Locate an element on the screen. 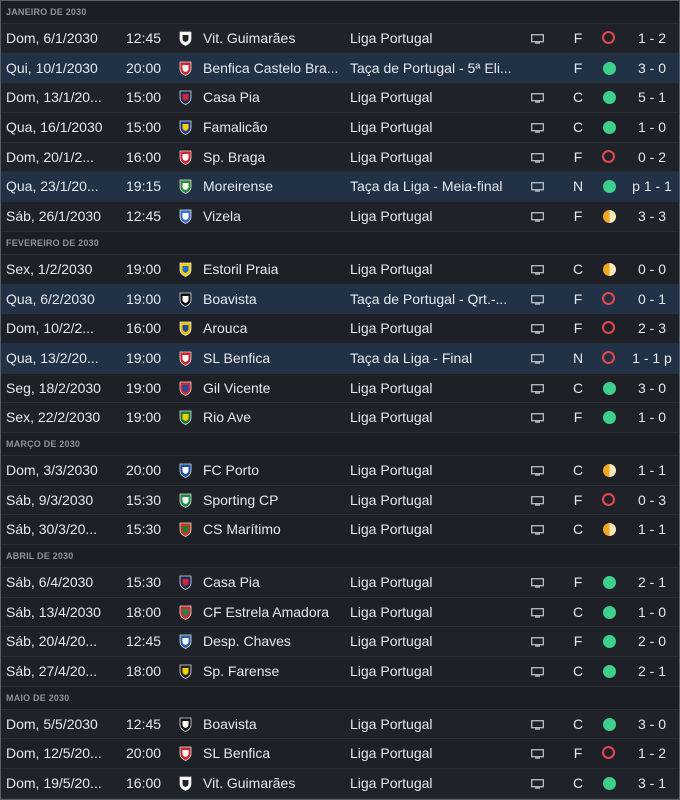 This screenshot has height=800, width=680. match-date: Sex, 22/2/2030 is located at coordinates (53, 417).